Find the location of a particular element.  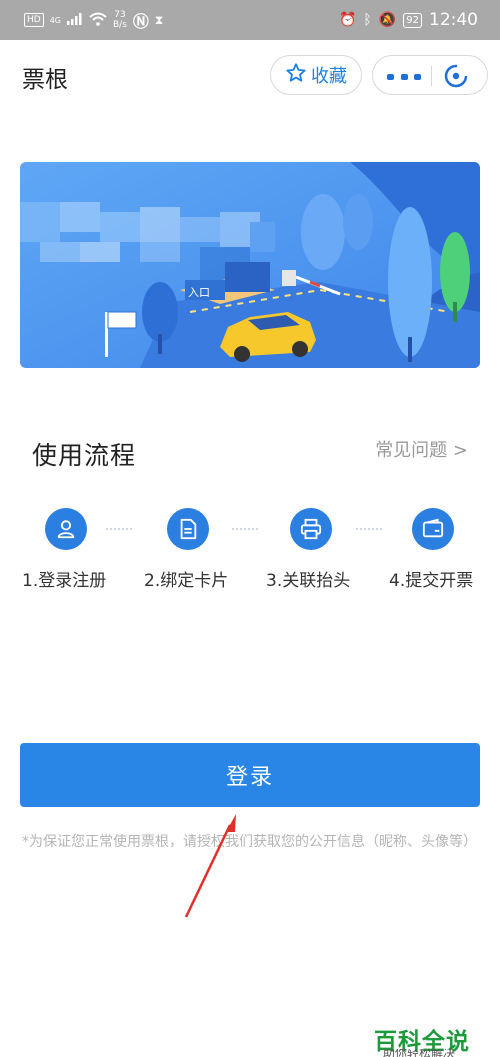

bluetooth-icon: ᛒ is located at coordinates (367, 20).